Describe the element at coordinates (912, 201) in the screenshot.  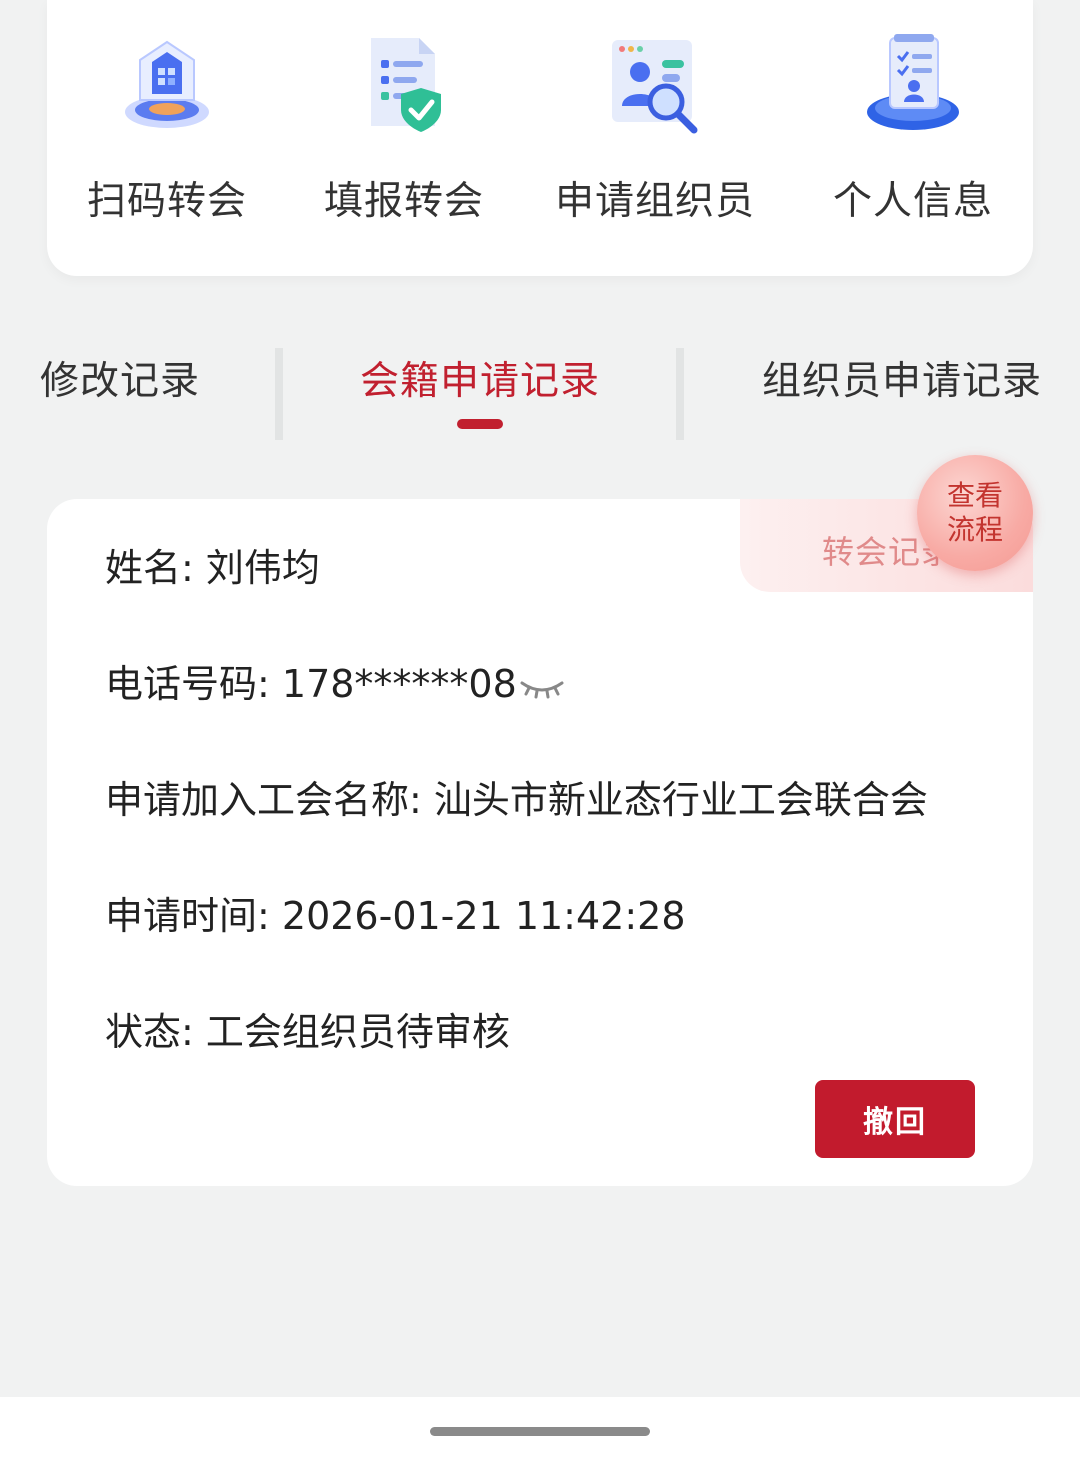
I see `shortcut-label: 个人信息` at that location.